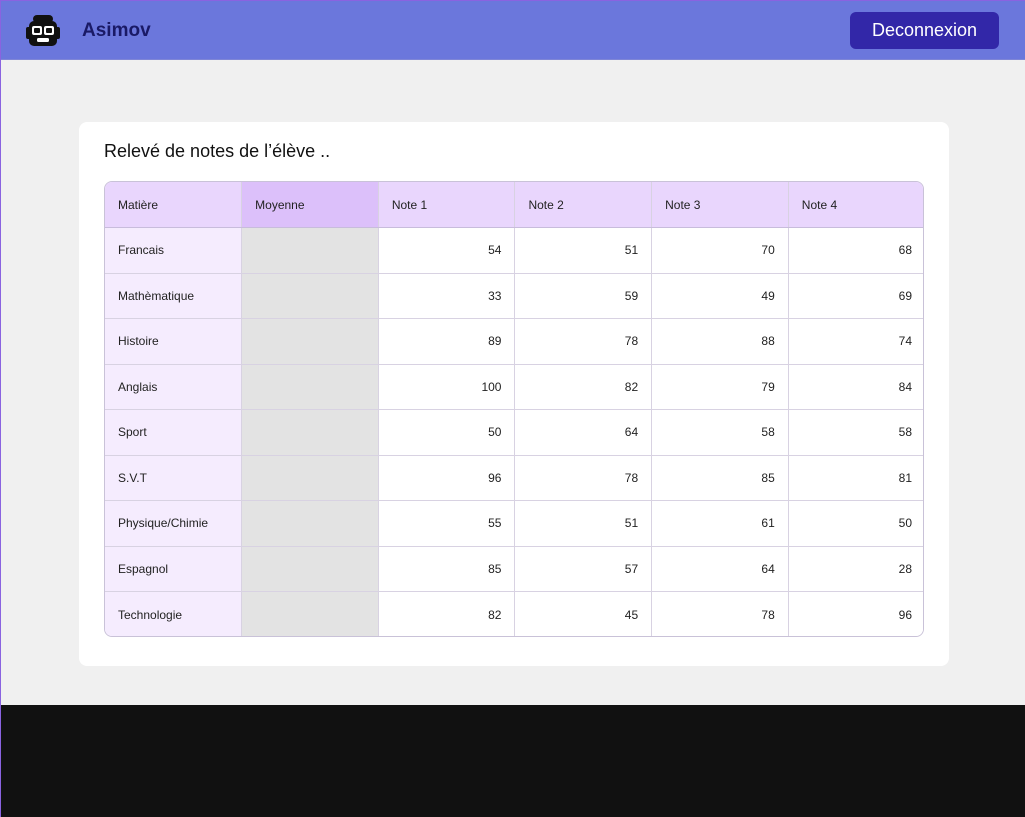 The height and width of the screenshot is (817, 1025). I want to click on robot-face-icon, so click(43, 31).